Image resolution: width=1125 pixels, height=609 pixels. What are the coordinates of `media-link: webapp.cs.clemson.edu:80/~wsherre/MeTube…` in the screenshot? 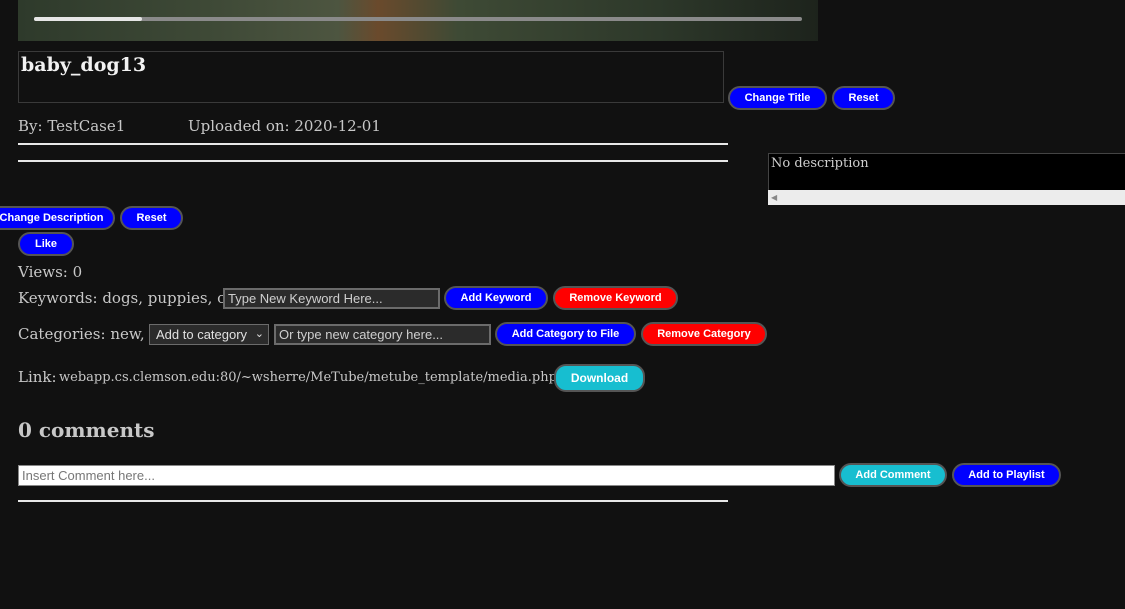 It's located at (331, 377).